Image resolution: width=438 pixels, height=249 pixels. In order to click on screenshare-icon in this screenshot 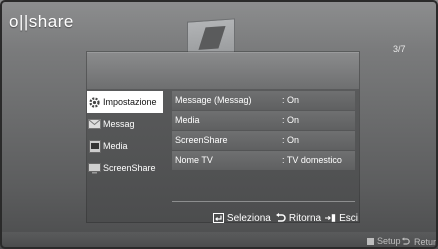, I will do `click(94, 168)`.